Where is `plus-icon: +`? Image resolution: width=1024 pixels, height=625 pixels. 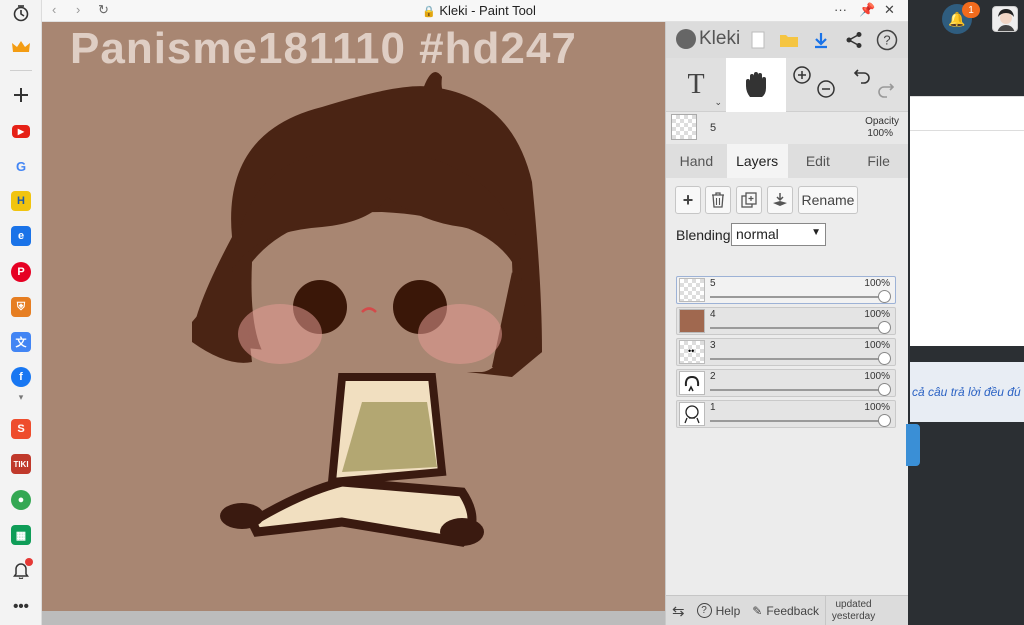
plus-icon: + is located at coordinates (688, 199).